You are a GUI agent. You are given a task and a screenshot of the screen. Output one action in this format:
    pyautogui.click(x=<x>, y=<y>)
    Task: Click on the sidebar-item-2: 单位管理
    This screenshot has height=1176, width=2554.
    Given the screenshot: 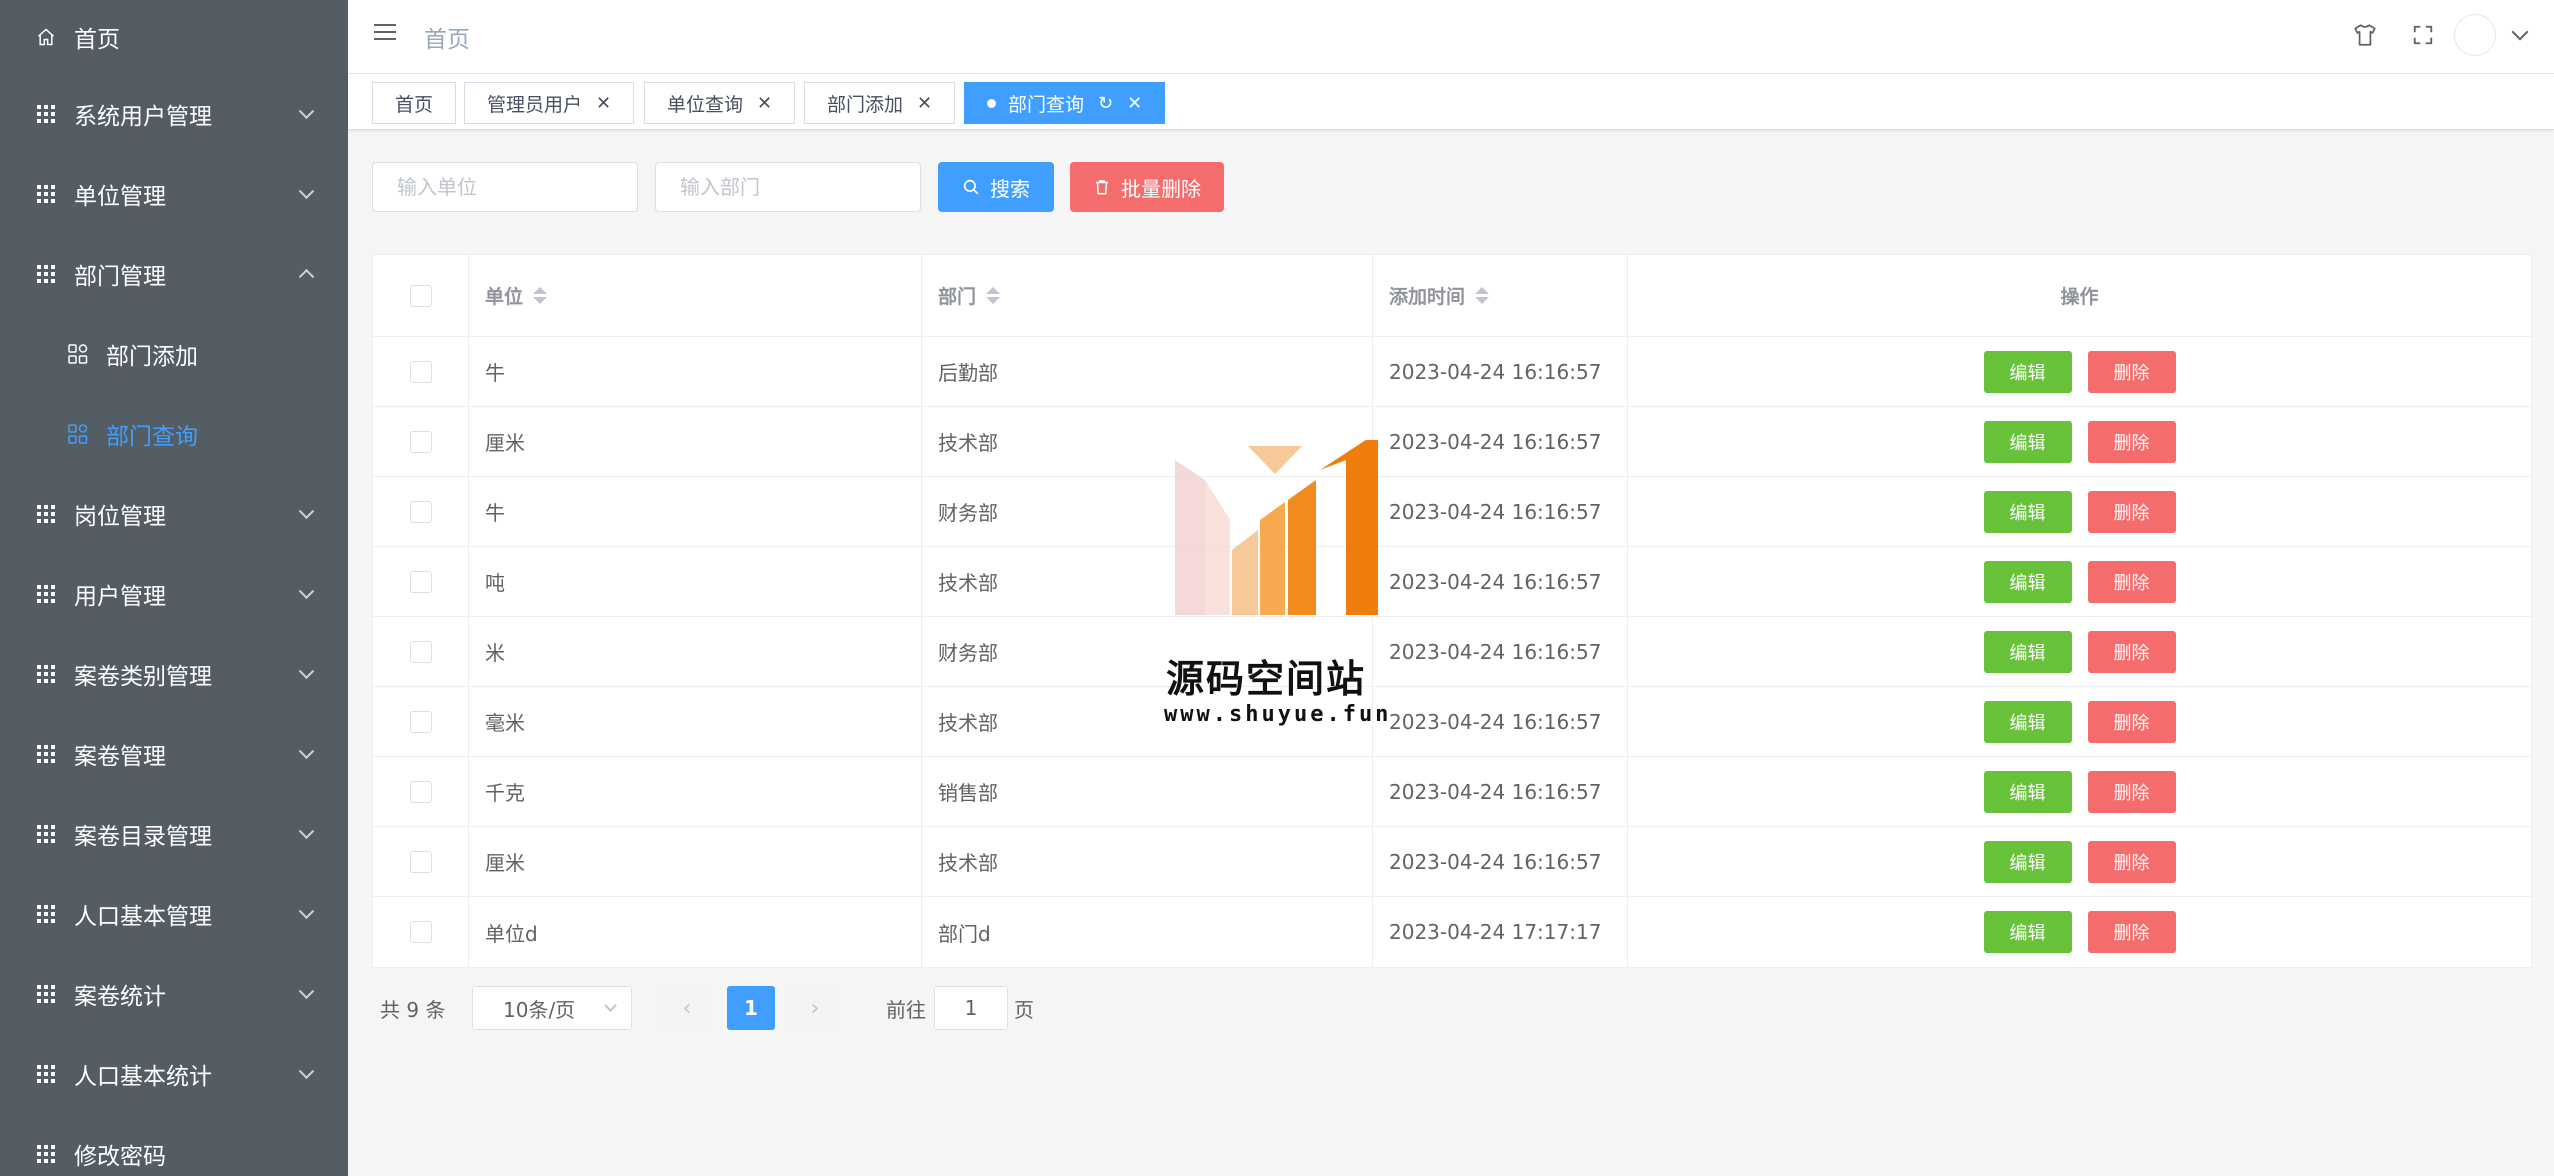 What is the action you would take?
    pyautogui.click(x=174, y=194)
    